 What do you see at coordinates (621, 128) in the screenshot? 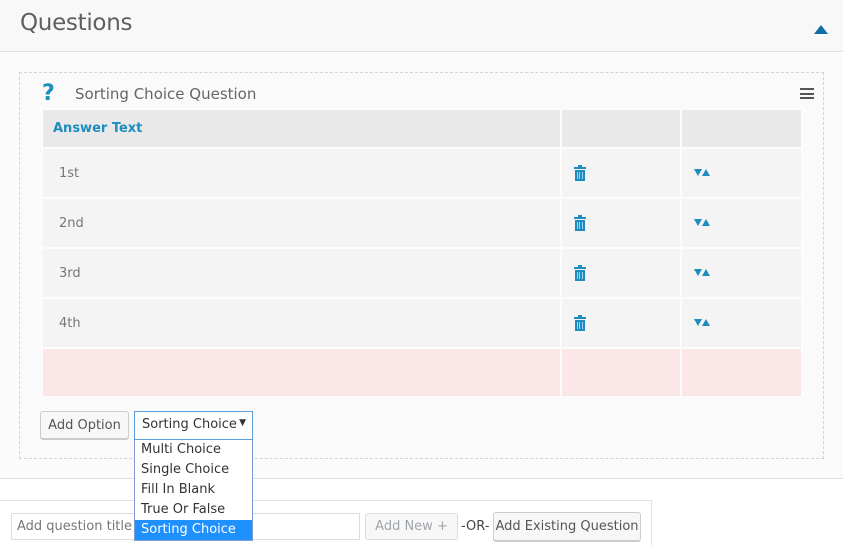
I see `column-header-delete` at bounding box center [621, 128].